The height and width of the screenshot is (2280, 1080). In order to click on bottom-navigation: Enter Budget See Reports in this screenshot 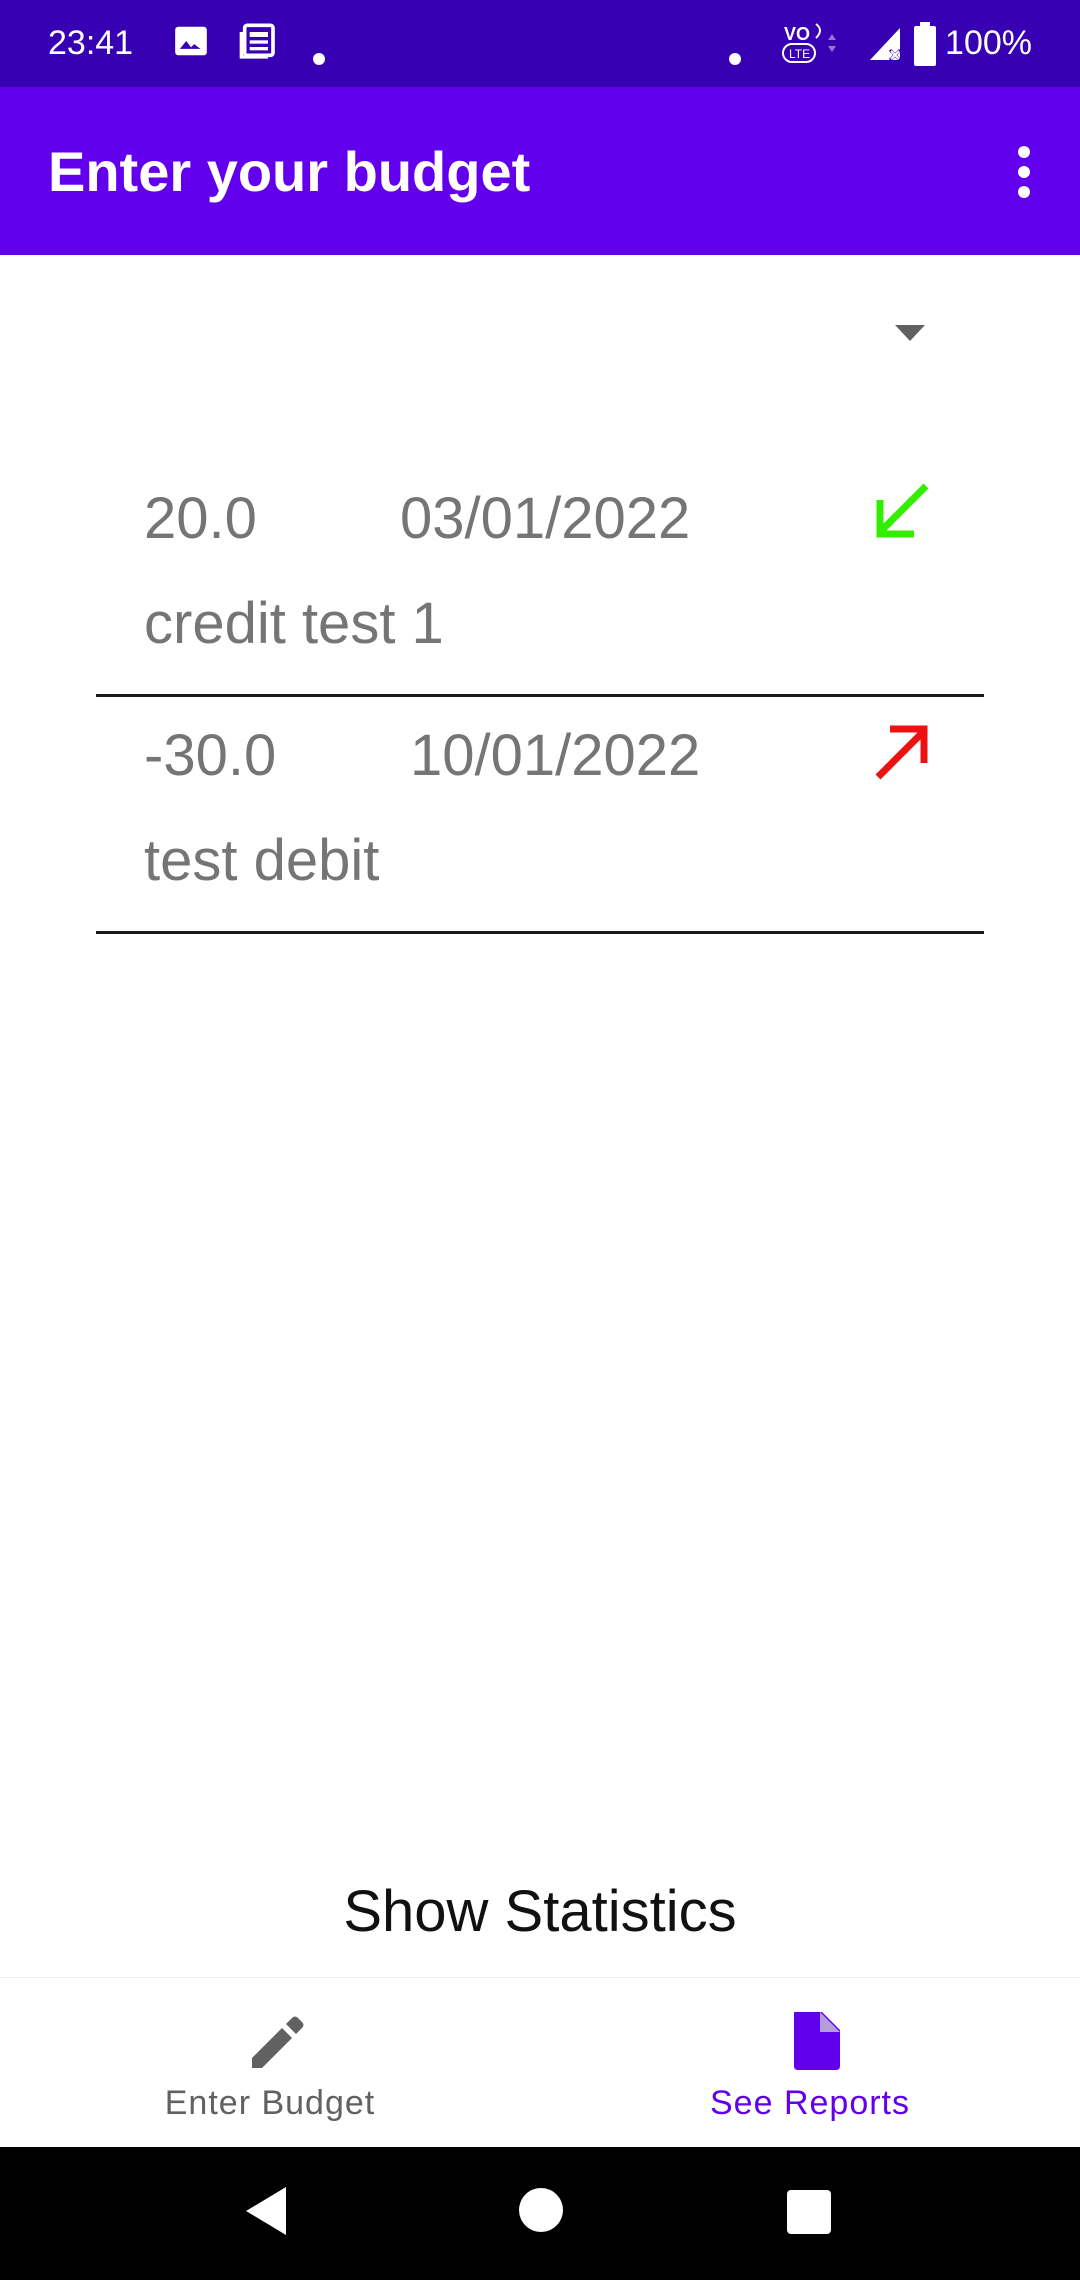, I will do `click(540, 2062)`.